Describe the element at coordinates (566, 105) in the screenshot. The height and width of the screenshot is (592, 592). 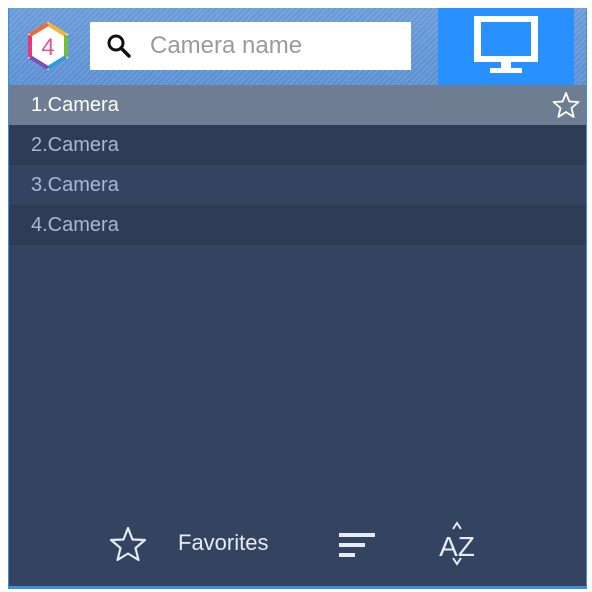
I see `favorite-star-icon` at that location.